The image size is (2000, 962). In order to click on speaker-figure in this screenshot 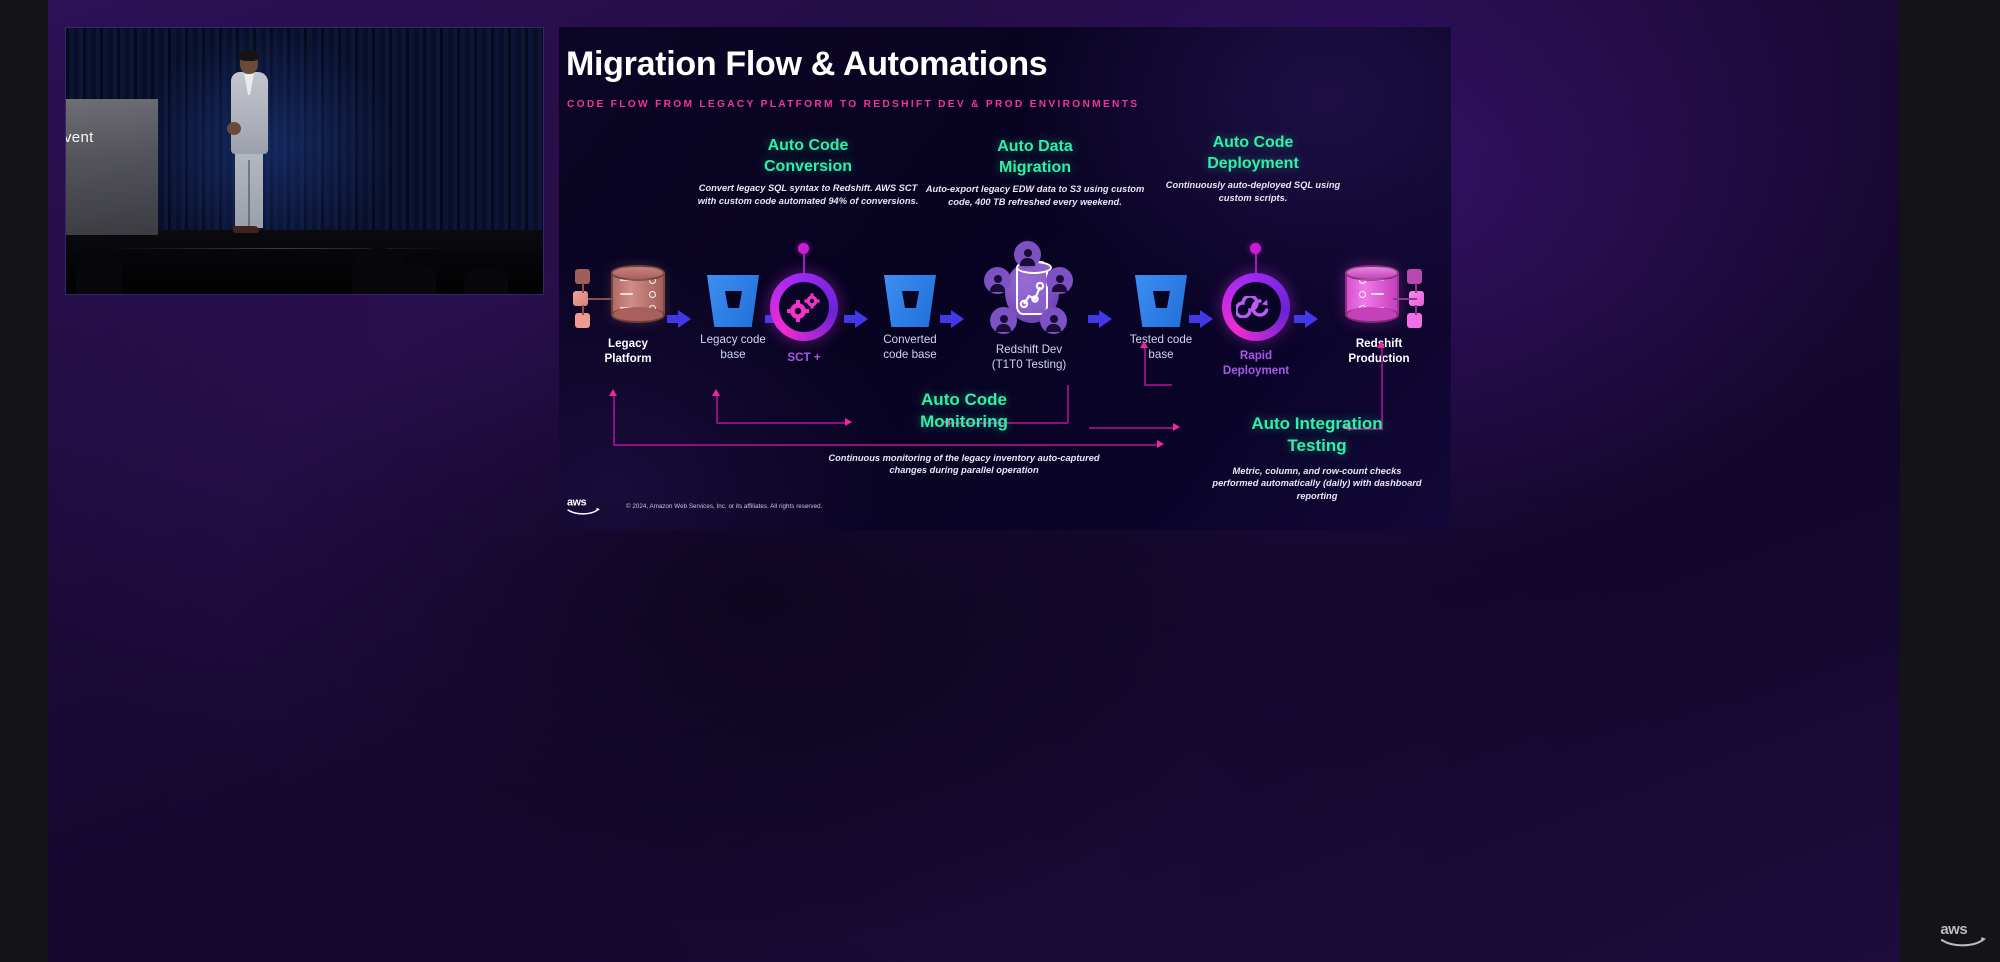, I will do `click(249, 142)`.